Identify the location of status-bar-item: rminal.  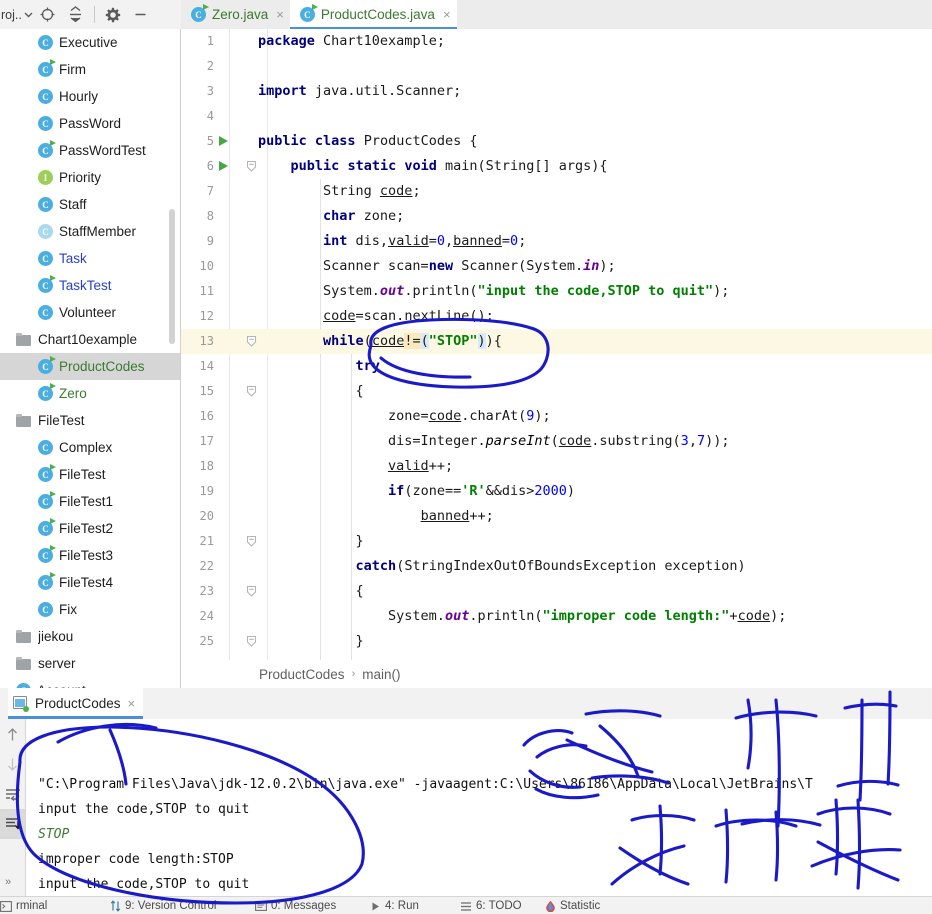
(23, 906).